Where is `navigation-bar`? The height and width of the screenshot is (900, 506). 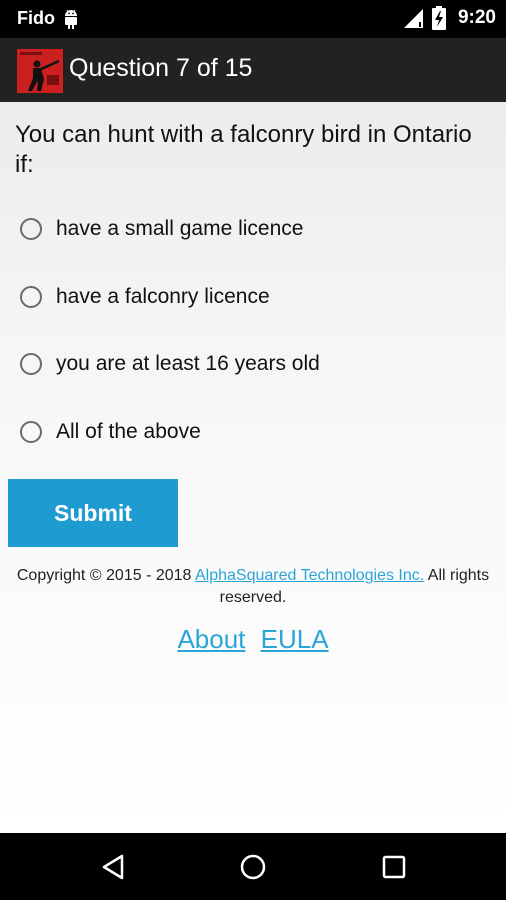
navigation-bar is located at coordinates (253, 866).